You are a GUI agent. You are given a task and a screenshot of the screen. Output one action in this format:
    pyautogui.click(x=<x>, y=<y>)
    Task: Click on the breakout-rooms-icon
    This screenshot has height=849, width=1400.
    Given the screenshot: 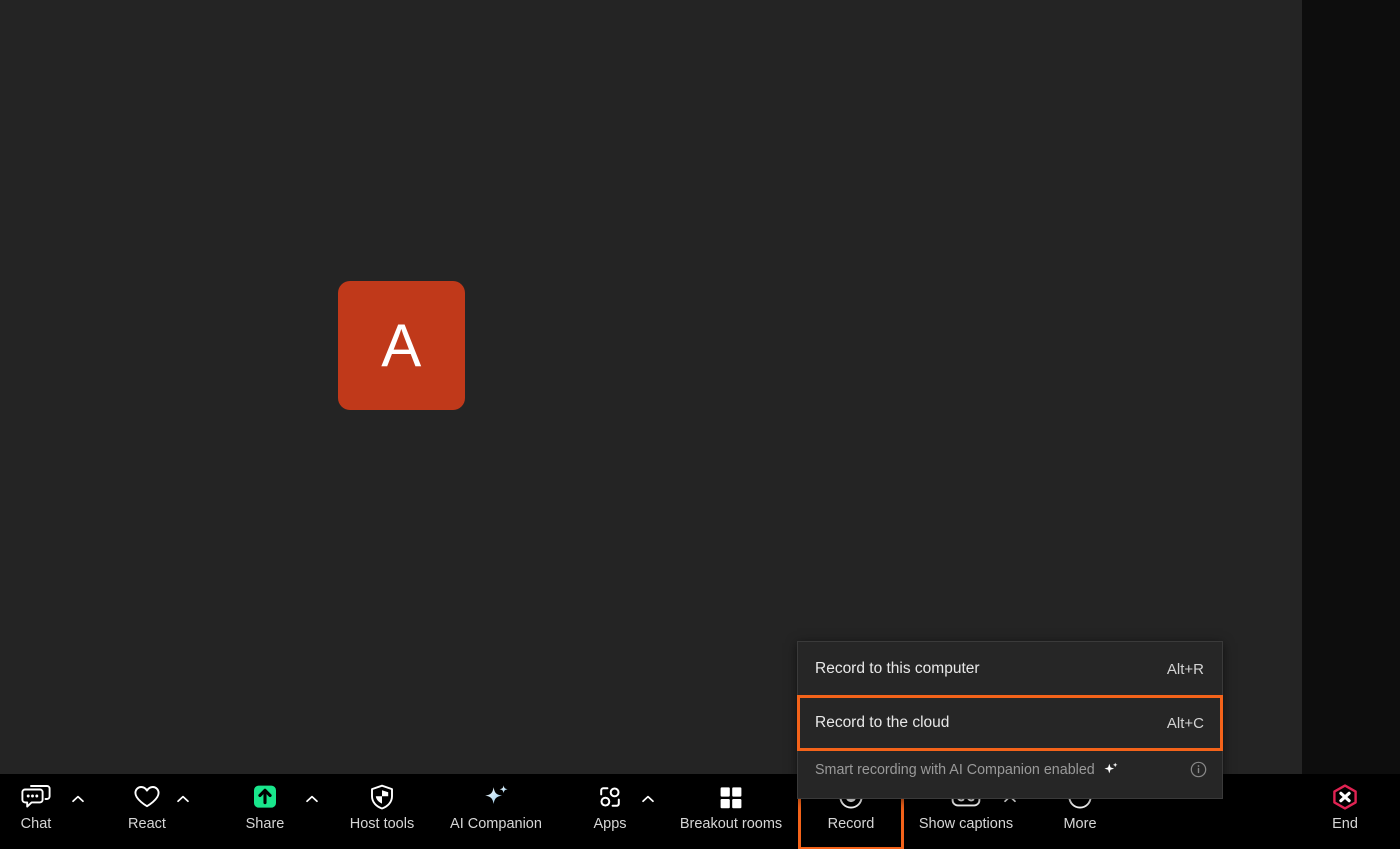 What is the action you would take?
    pyautogui.click(x=731, y=797)
    